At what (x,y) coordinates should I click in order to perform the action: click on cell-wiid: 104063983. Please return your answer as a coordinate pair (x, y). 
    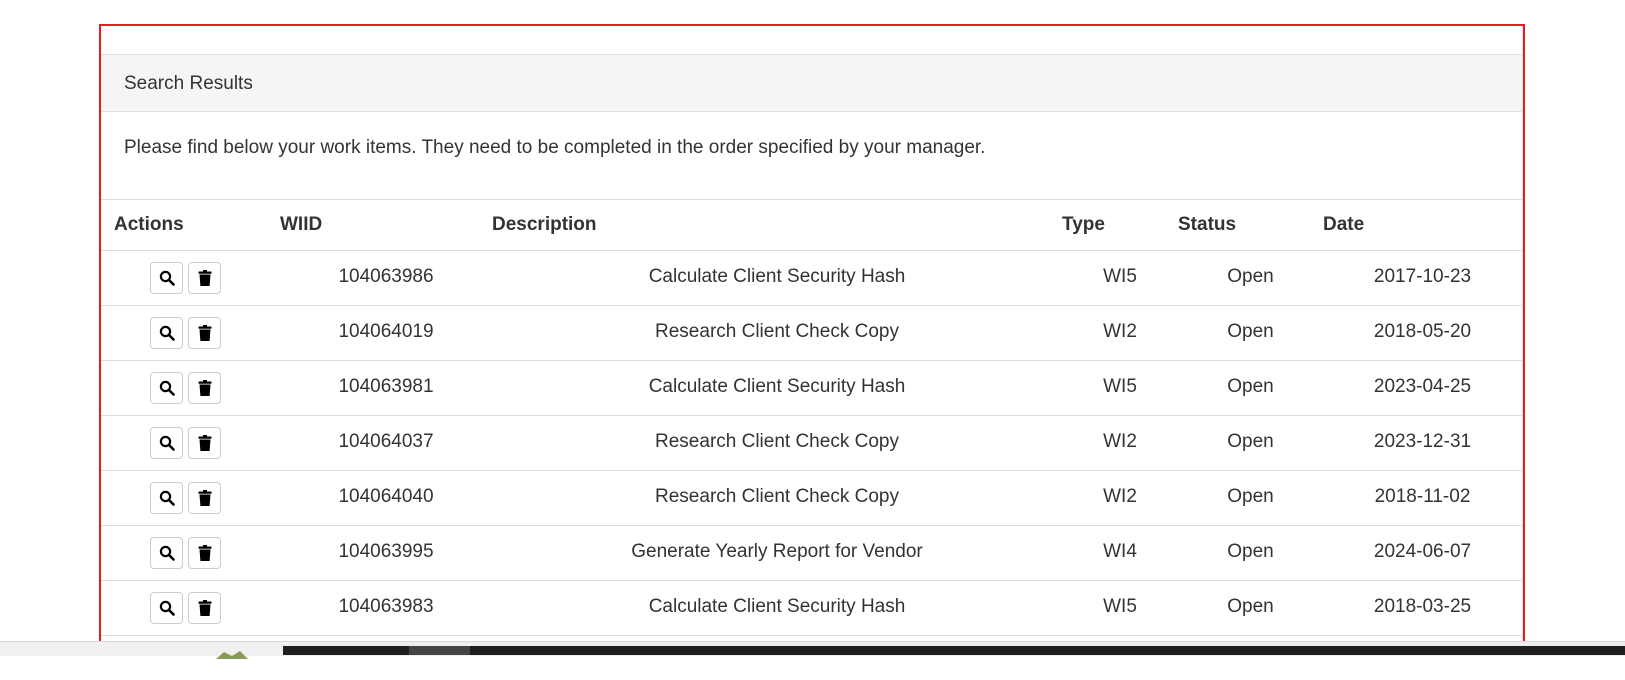
    Looking at the image, I should click on (386, 606).